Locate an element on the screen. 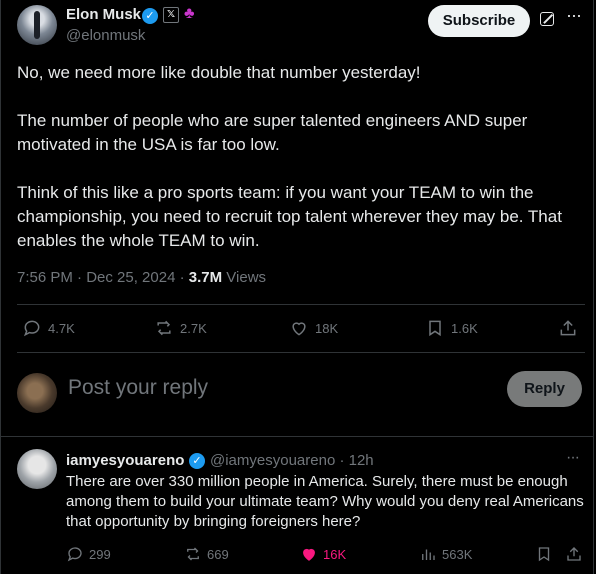 Image resolution: width=596 pixels, height=574 pixels. bookmark-action: 1.6K is located at coordinates (451, 328).